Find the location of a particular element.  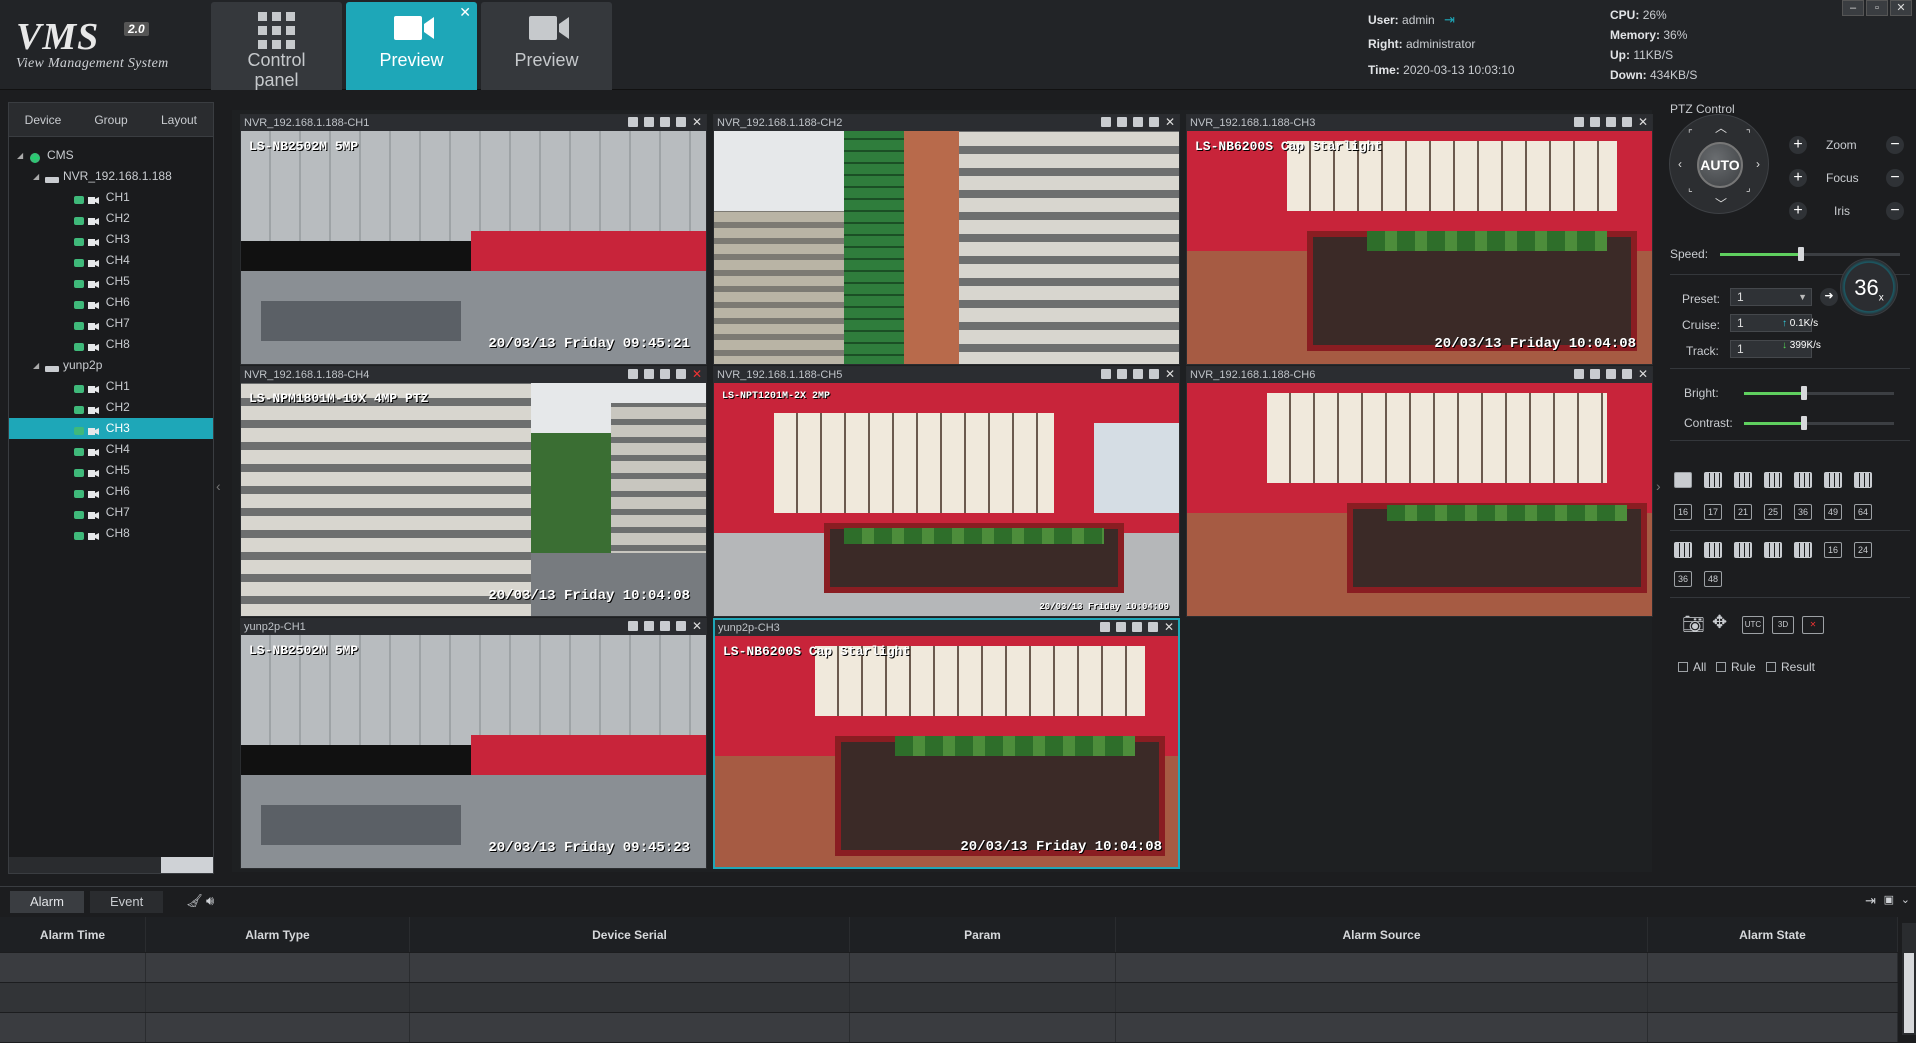

tab-layout: Layout is located at coordinates (179, 119).